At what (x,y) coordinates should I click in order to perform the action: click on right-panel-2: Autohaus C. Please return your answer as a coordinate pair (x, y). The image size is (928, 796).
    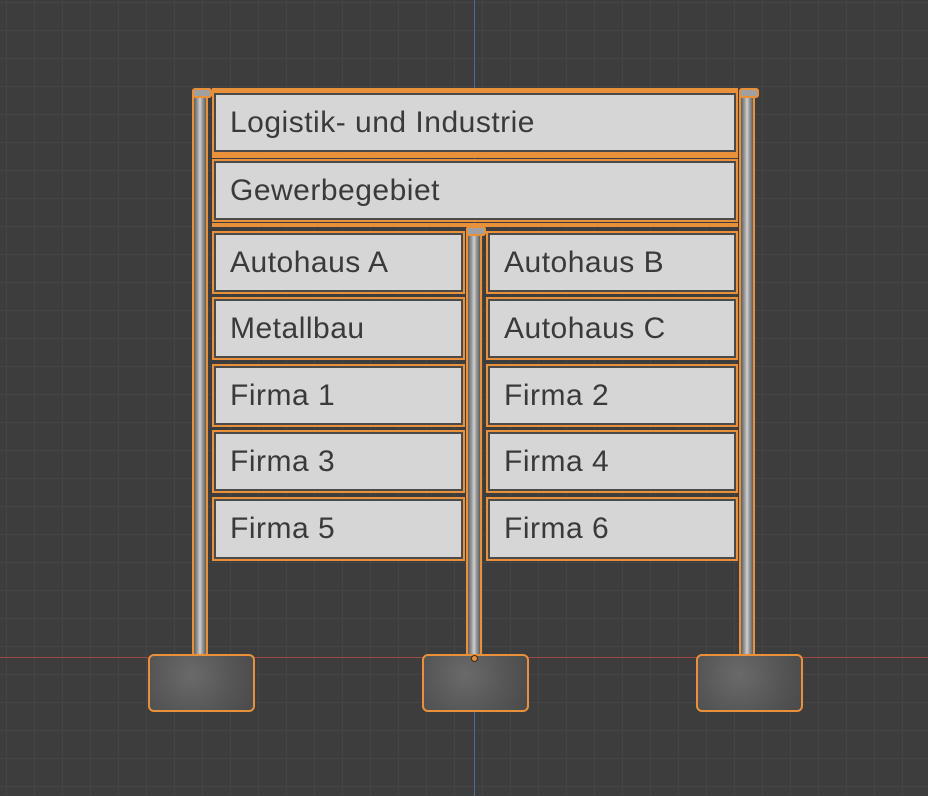
    Looking at the image, I should click on (612, 328).